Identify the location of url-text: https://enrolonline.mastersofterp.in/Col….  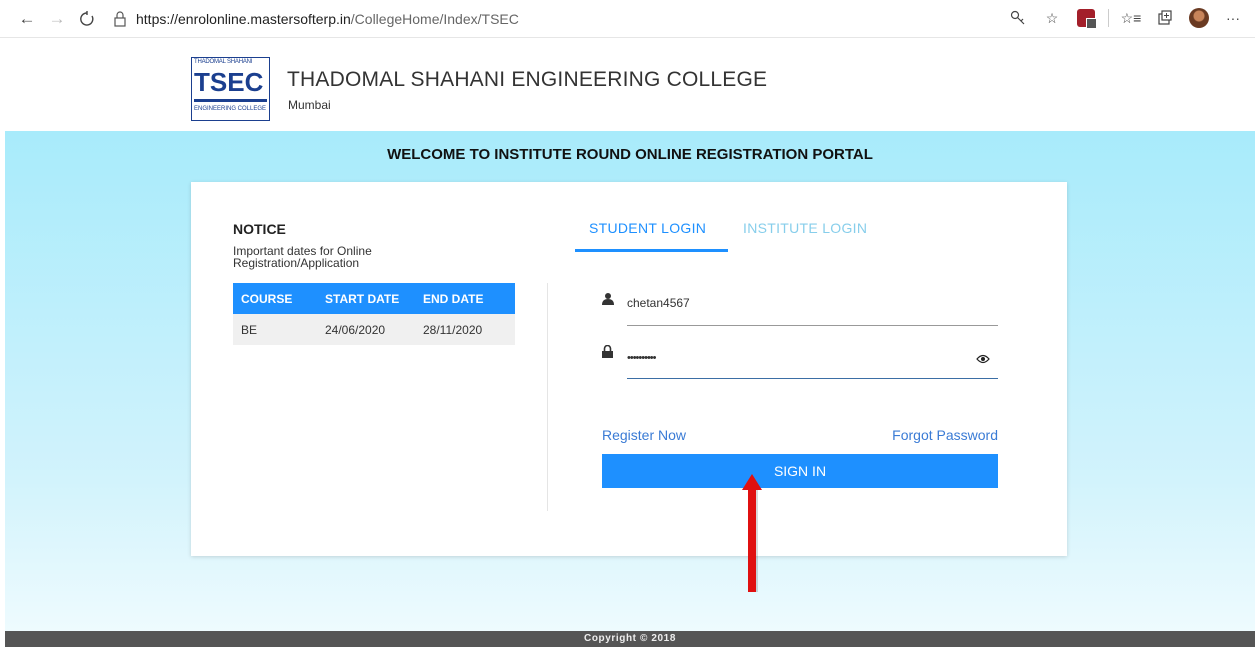
(327, 19).